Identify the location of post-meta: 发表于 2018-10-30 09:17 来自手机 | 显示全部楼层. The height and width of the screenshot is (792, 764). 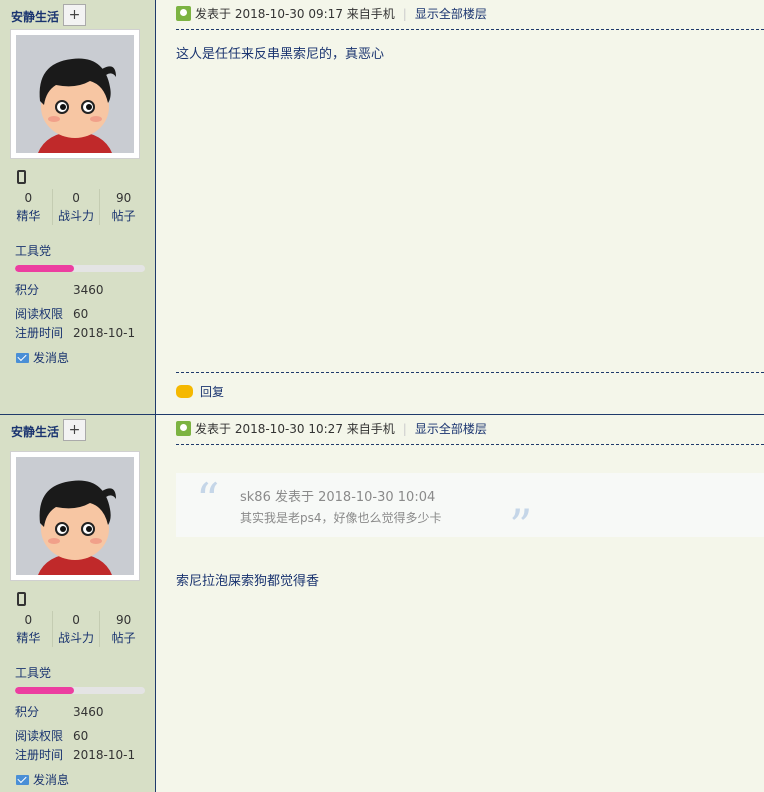
(331, 14).